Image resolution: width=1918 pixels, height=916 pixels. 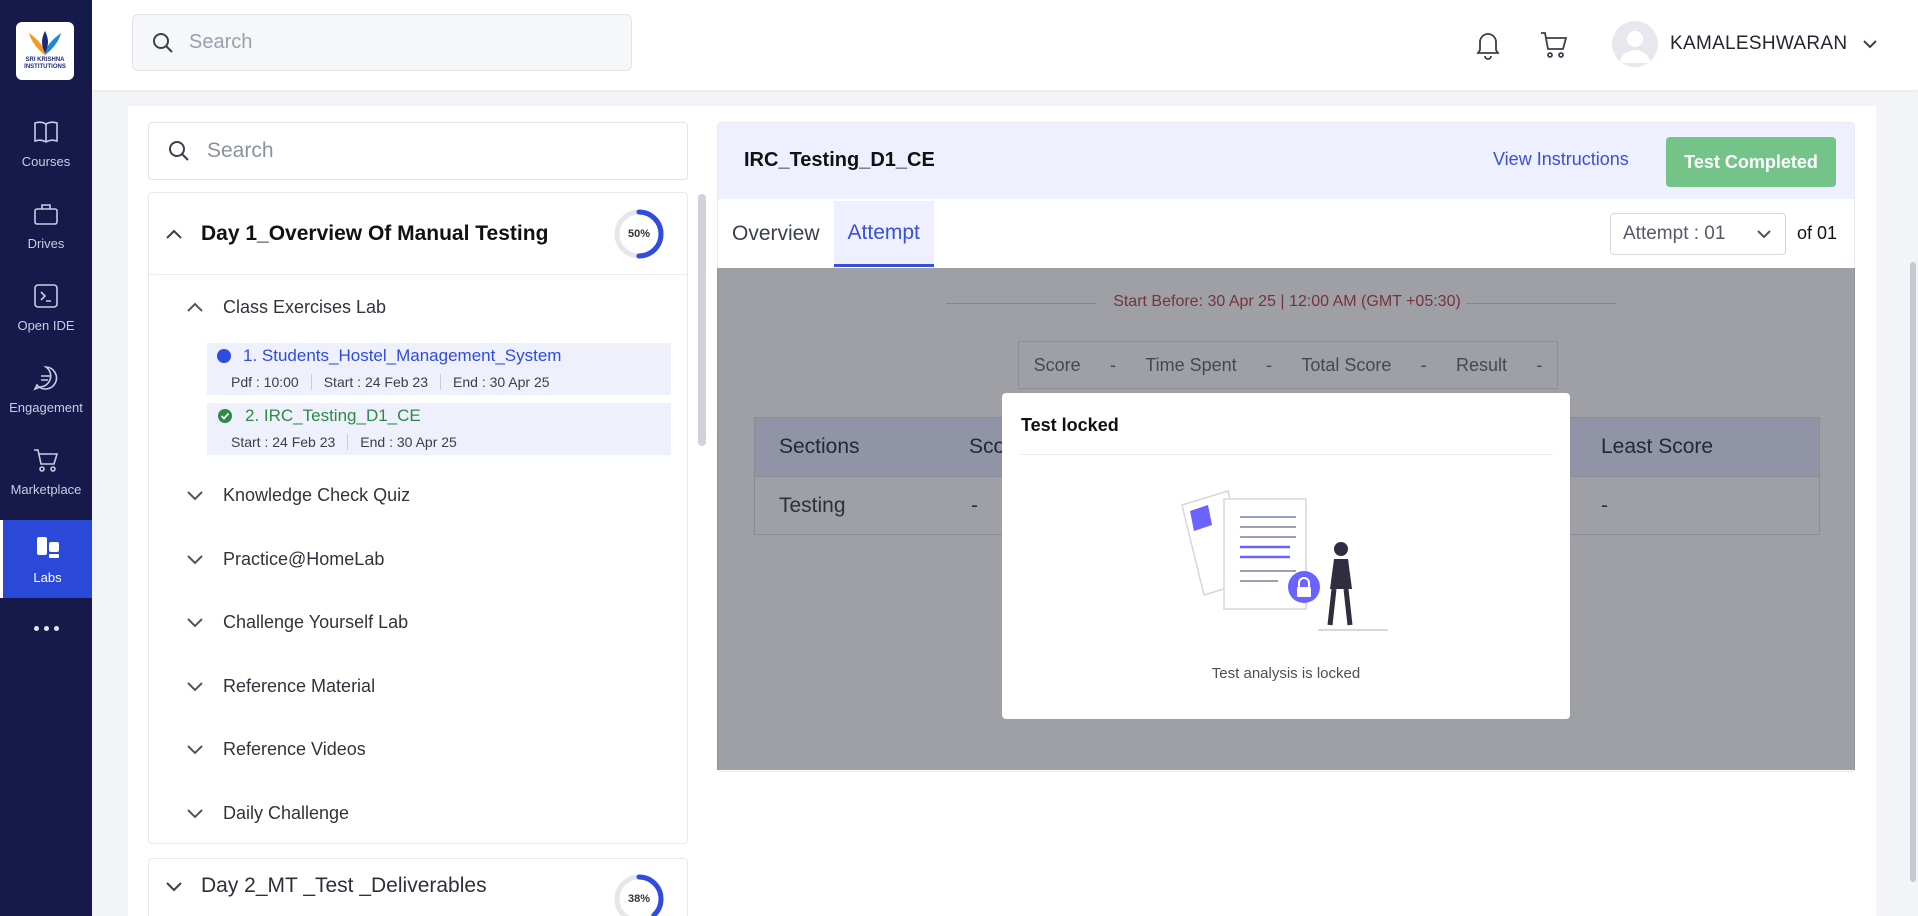 I want to click on section-knowledge-check: Knowledge Check Quiz, so click(x=297, y=495).